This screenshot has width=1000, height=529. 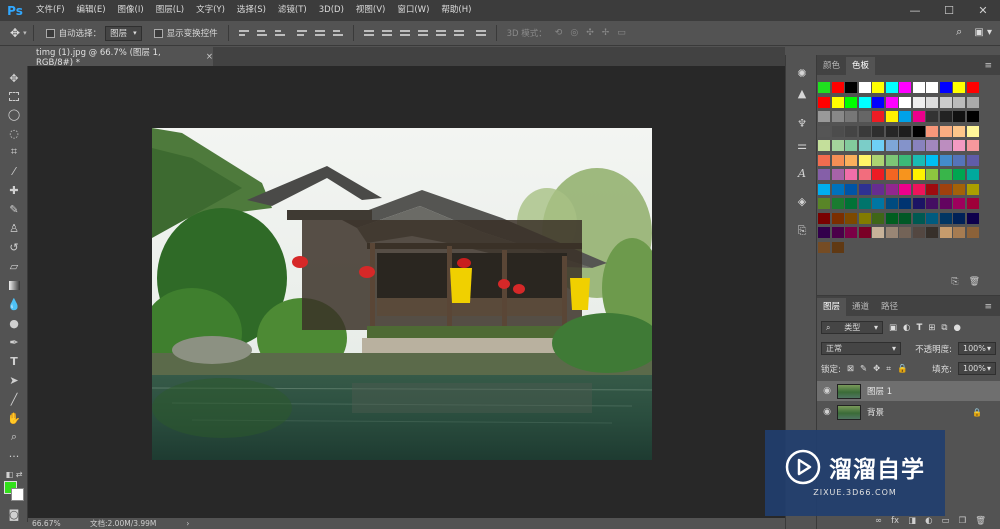 I want to click on new-group-icon: ▭, so click(x=946, y=522).